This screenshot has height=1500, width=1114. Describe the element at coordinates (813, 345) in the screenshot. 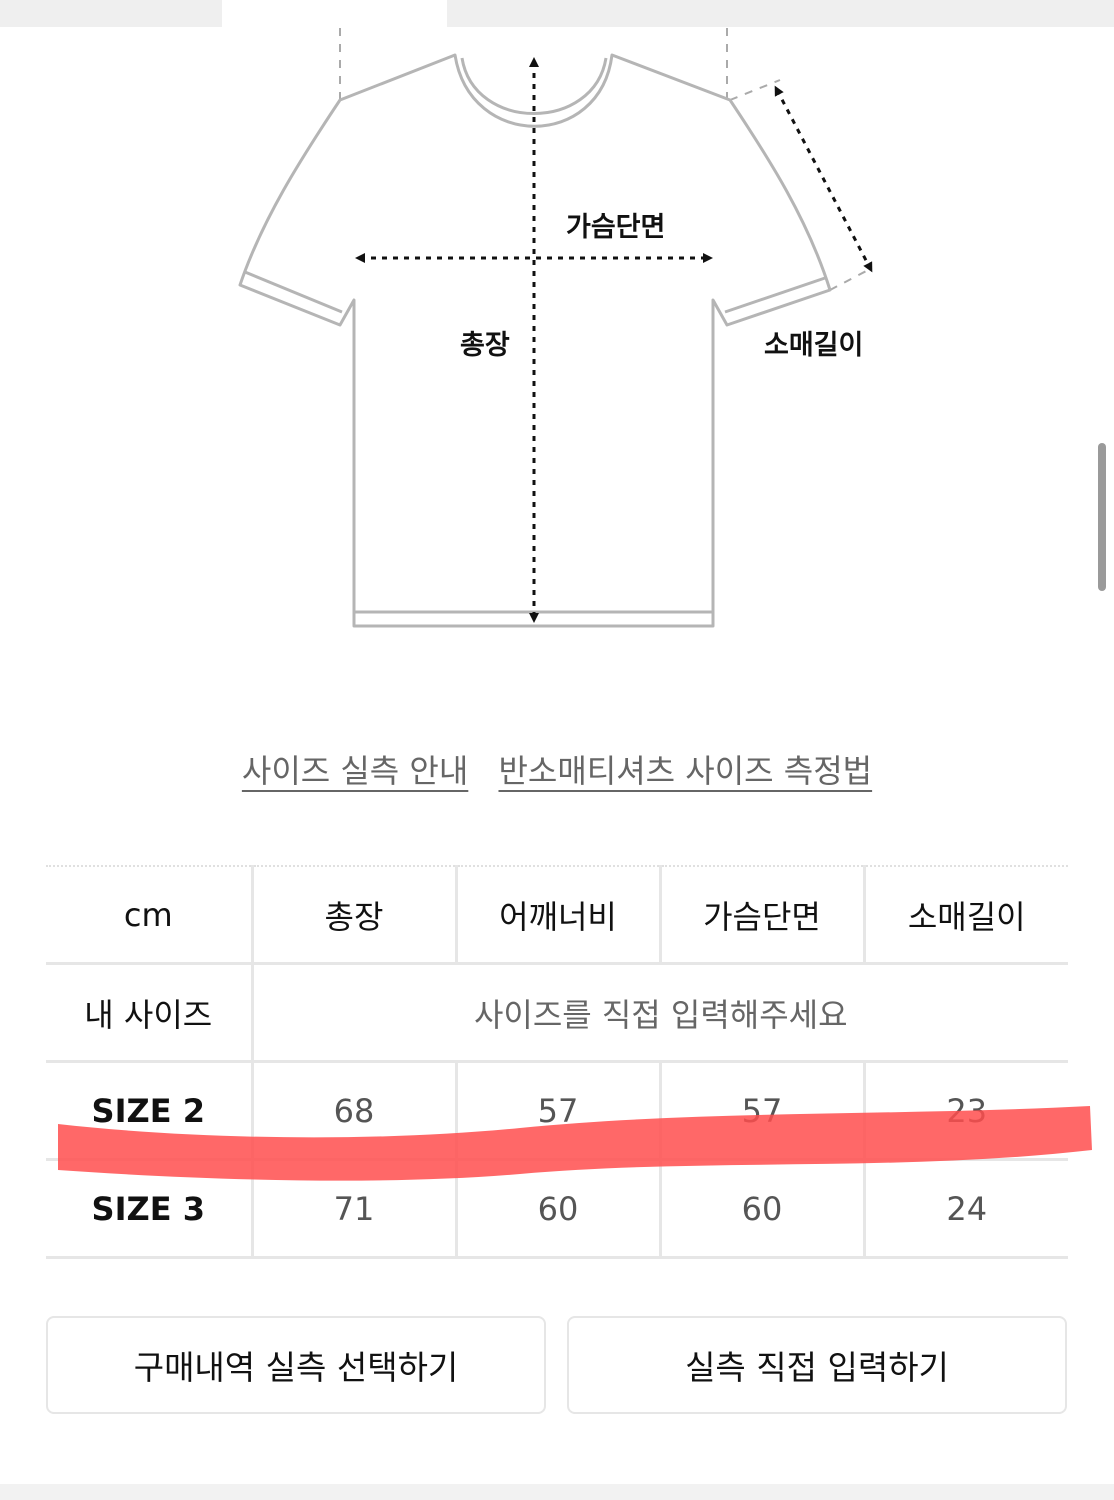

I see `sleeve-label: 소매길이` at that location.